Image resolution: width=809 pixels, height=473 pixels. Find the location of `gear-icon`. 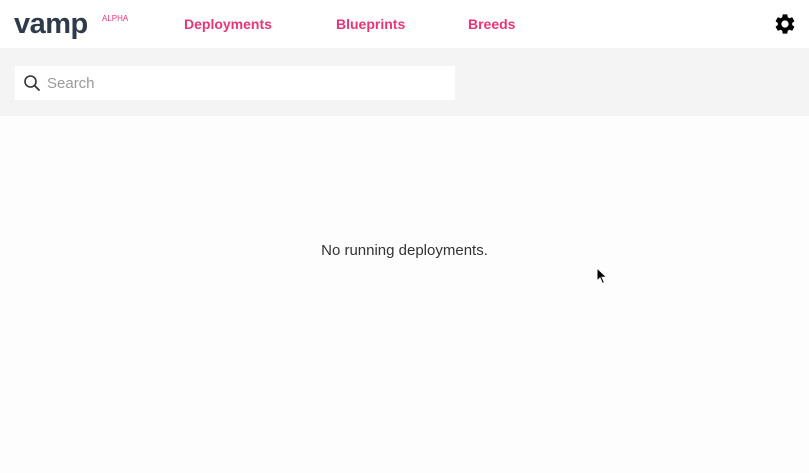

gear-icon is located at coordinates (785, 24).